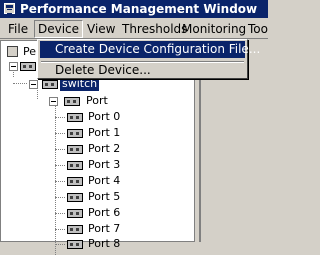 This screenshot has height=255, width=320. What do you see at coordinates (59, 29) in the screenshot?
I see `menu-device: Device` at bounding box center [59, 29].